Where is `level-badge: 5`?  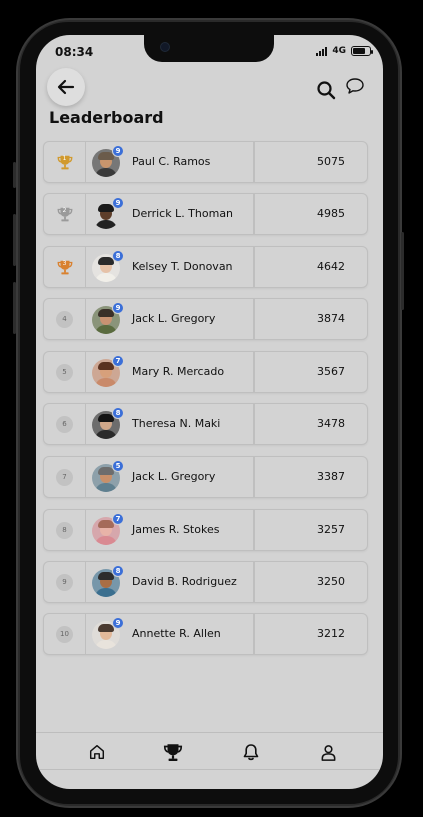
level-badge: 5 is located at coordinates (118, 466).